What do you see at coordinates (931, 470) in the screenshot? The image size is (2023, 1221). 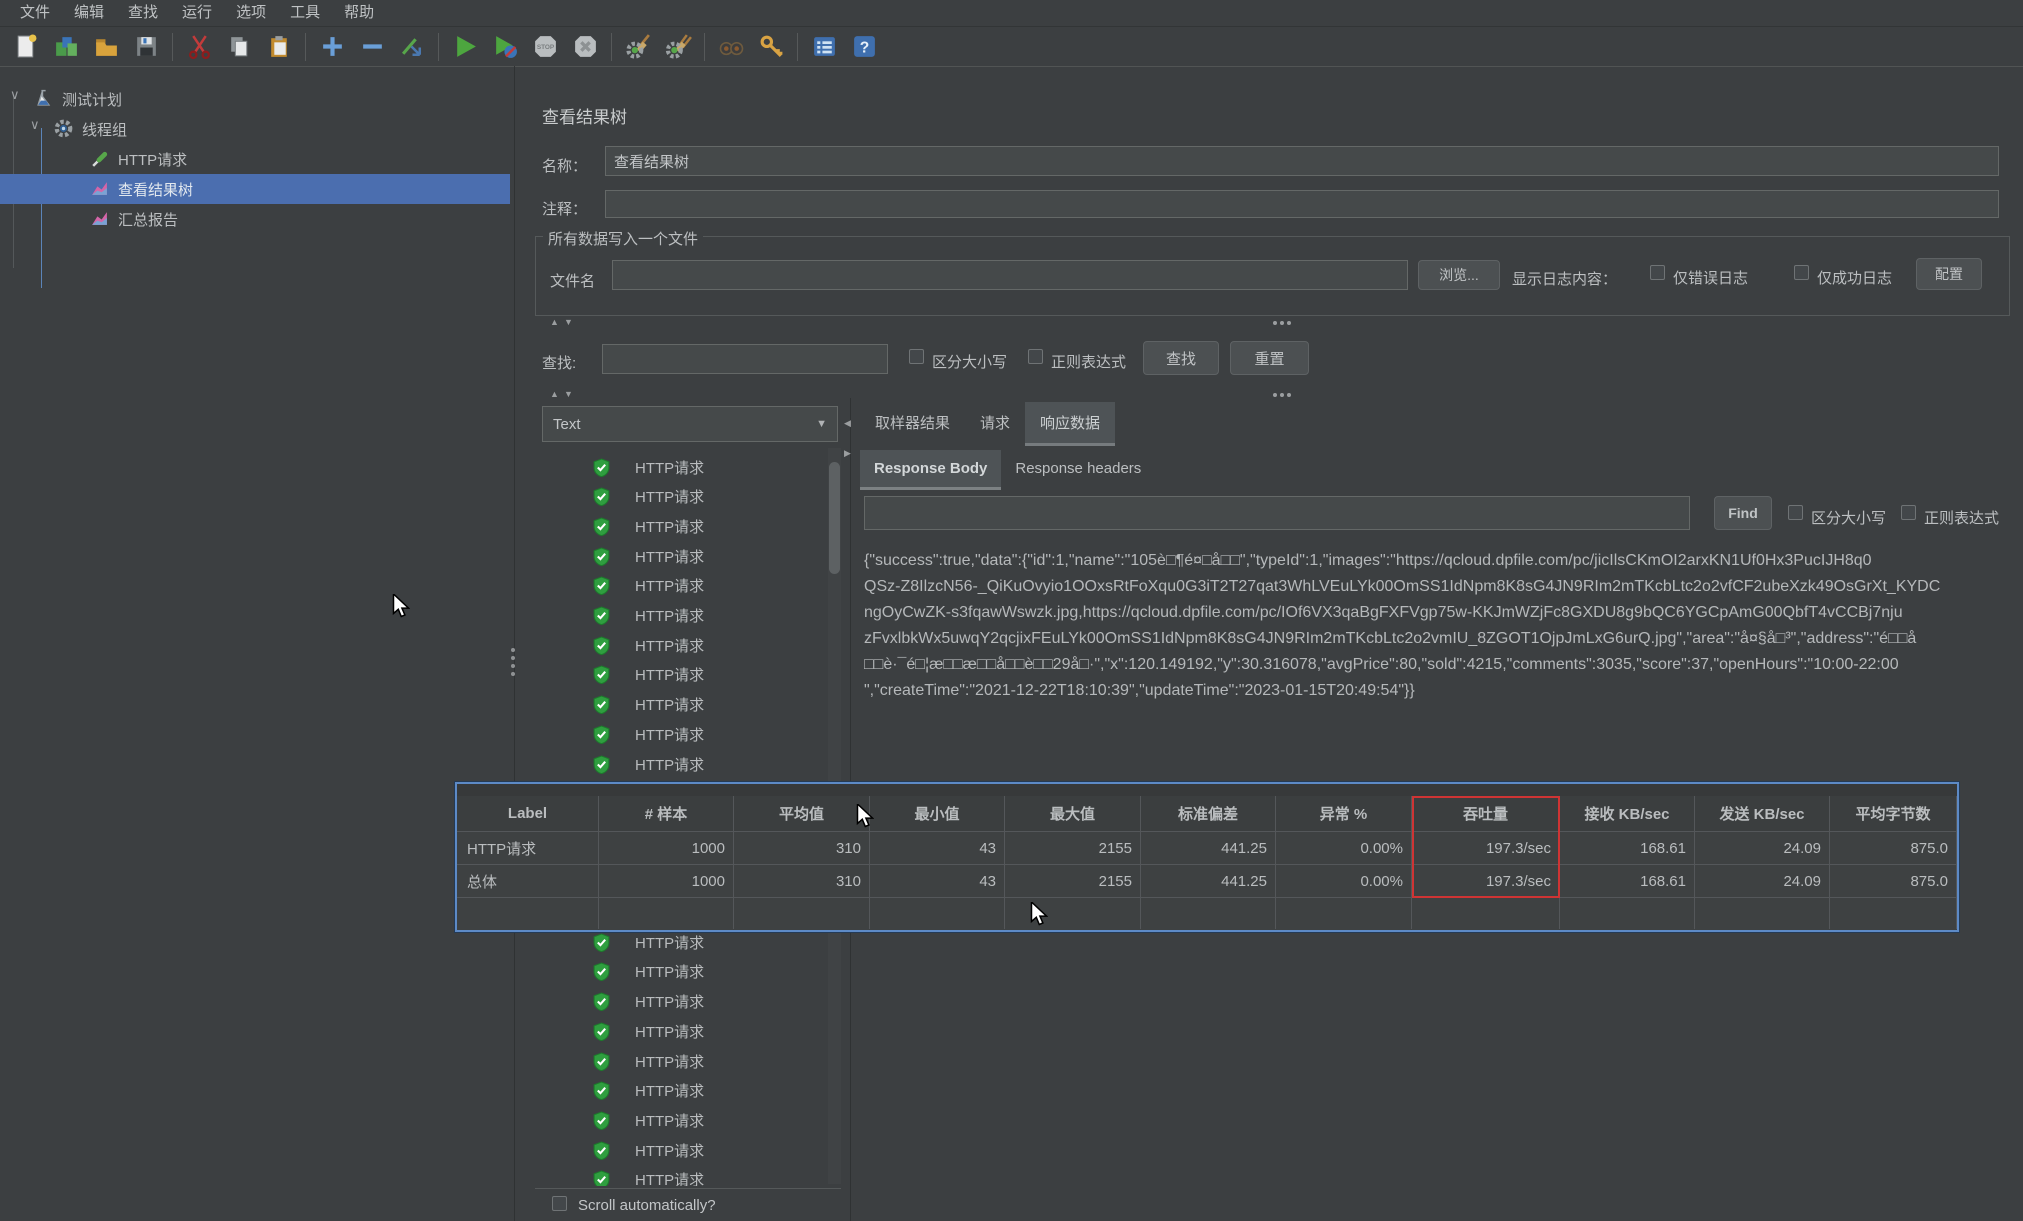 I see `tab-response-body: Response Body` at bounding box center [931, 470].